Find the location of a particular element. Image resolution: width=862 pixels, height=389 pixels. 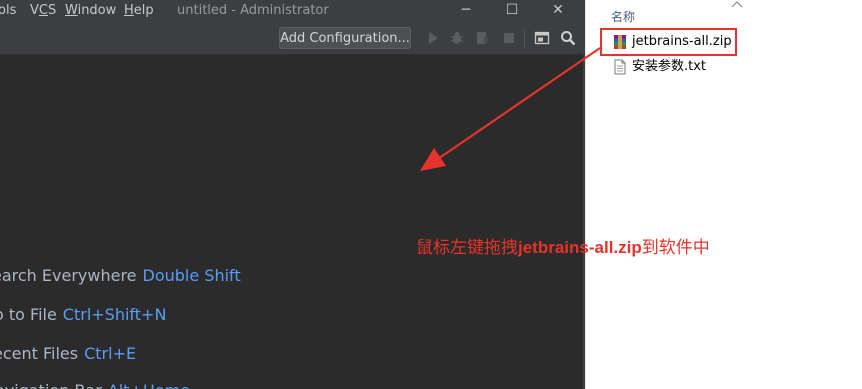

hint-action: avigation Bar is located at coordinates (51, 385).